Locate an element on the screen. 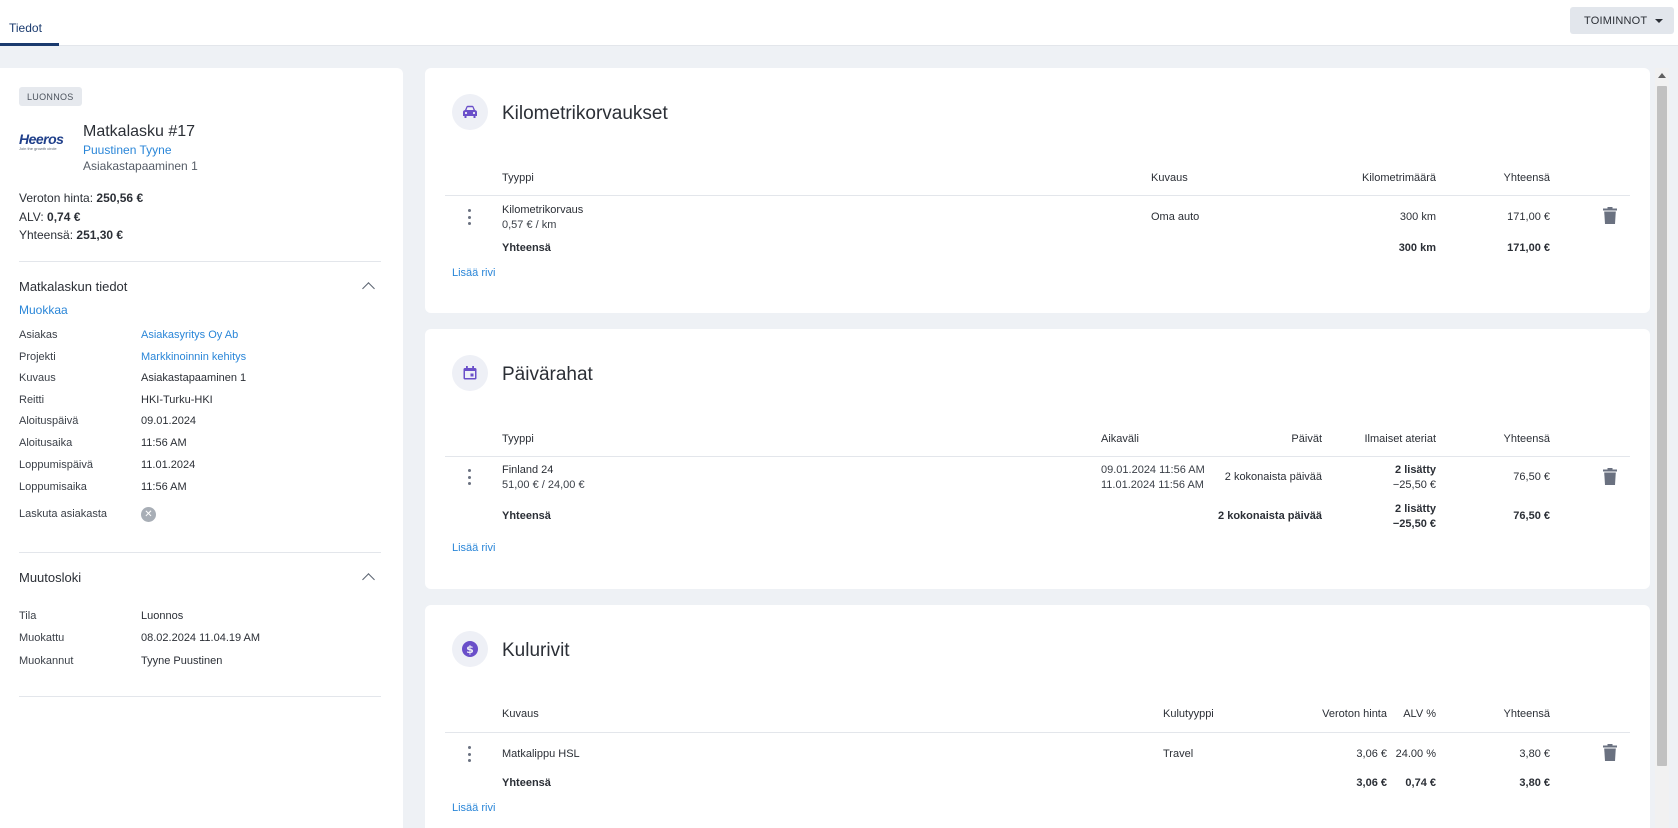 Image resolution: width=1678 pixels, height=828 pixels. changelog-row-modified-by: Muokannut Tyyne Puustinen is located at coordinates (121, 661).